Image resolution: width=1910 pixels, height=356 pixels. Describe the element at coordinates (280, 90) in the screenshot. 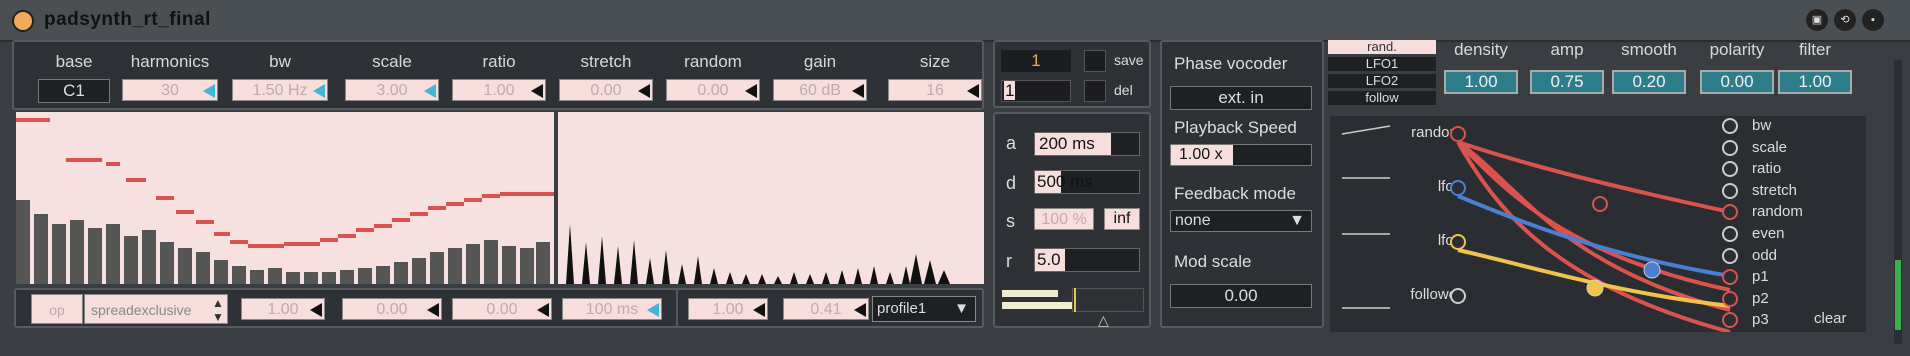

I see `param-value-bw: 1.50 Hz` at that location.